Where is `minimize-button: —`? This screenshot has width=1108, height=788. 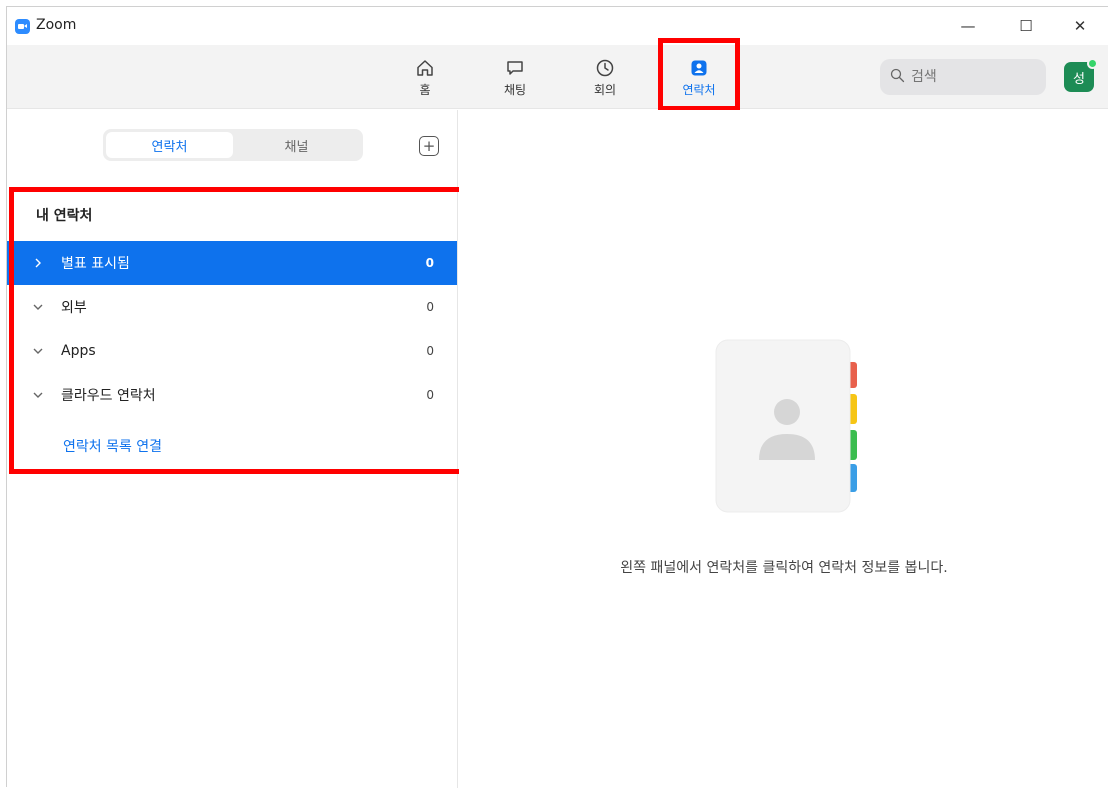
minimize-button: — is located at coordinates (968, 26).